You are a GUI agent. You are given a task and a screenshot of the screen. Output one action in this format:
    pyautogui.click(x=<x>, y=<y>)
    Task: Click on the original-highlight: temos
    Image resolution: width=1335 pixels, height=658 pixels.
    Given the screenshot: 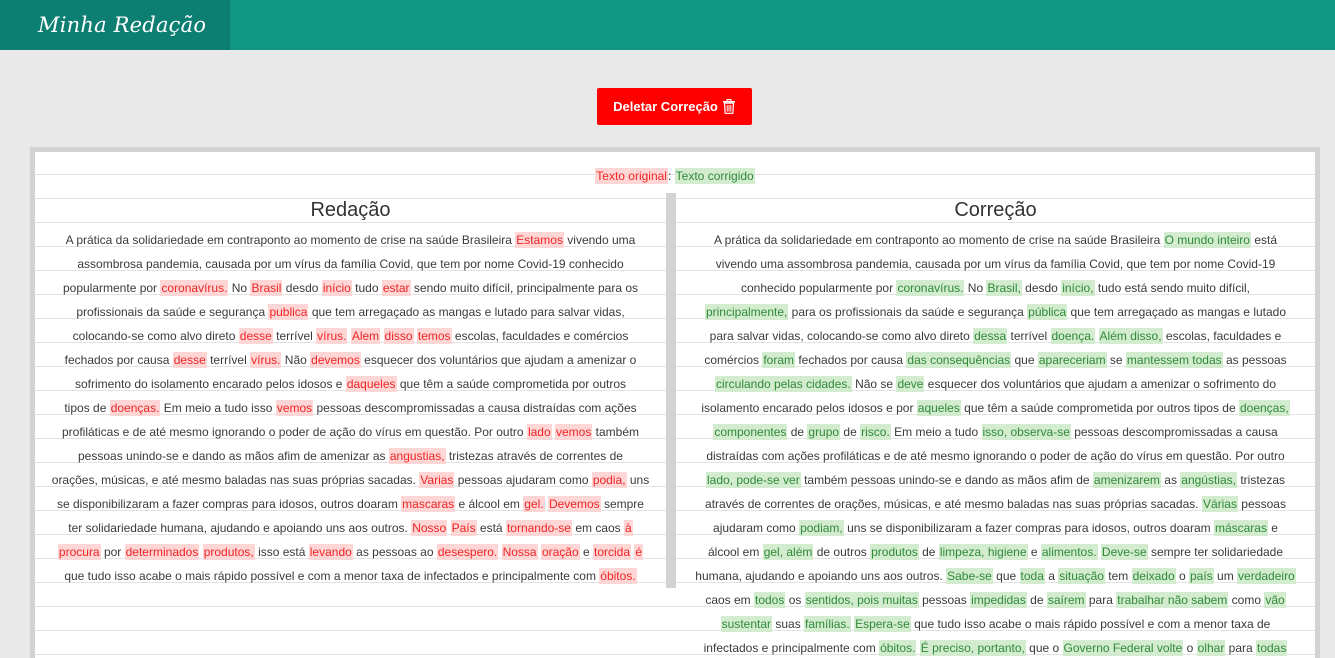 What is the action you would take?
    pyautogui.click(x=434, y=336)
    